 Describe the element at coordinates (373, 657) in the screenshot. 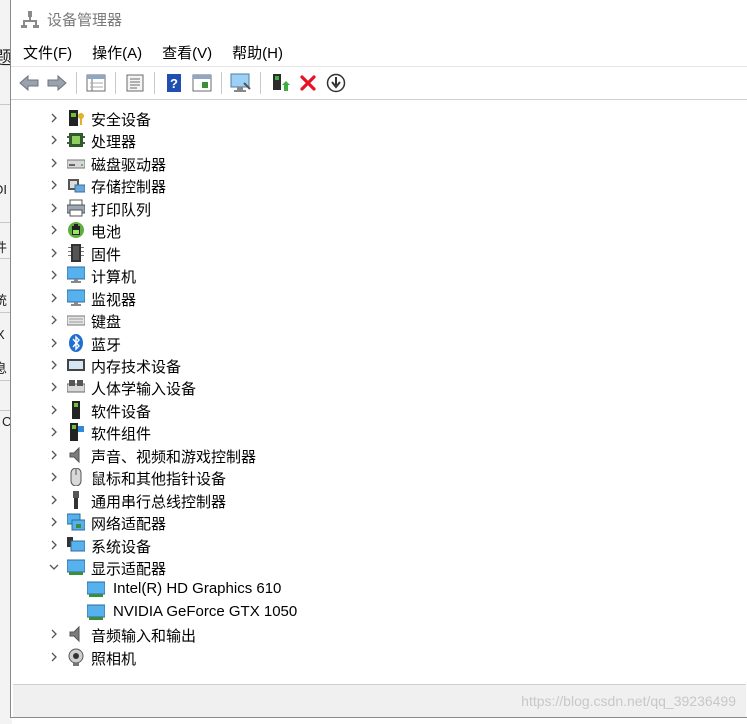

I see `tree-category-row: 照相机` at that location.